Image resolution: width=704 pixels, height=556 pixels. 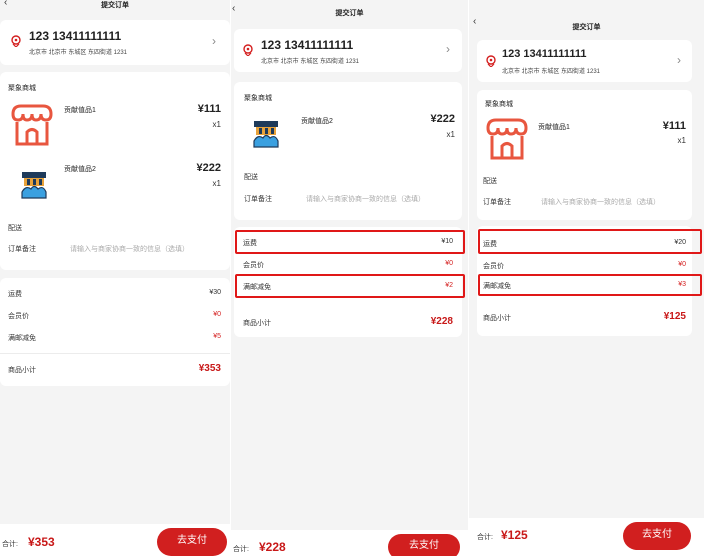 I want to click on subtotal-value: ¥353, so click(x=209, y=368).